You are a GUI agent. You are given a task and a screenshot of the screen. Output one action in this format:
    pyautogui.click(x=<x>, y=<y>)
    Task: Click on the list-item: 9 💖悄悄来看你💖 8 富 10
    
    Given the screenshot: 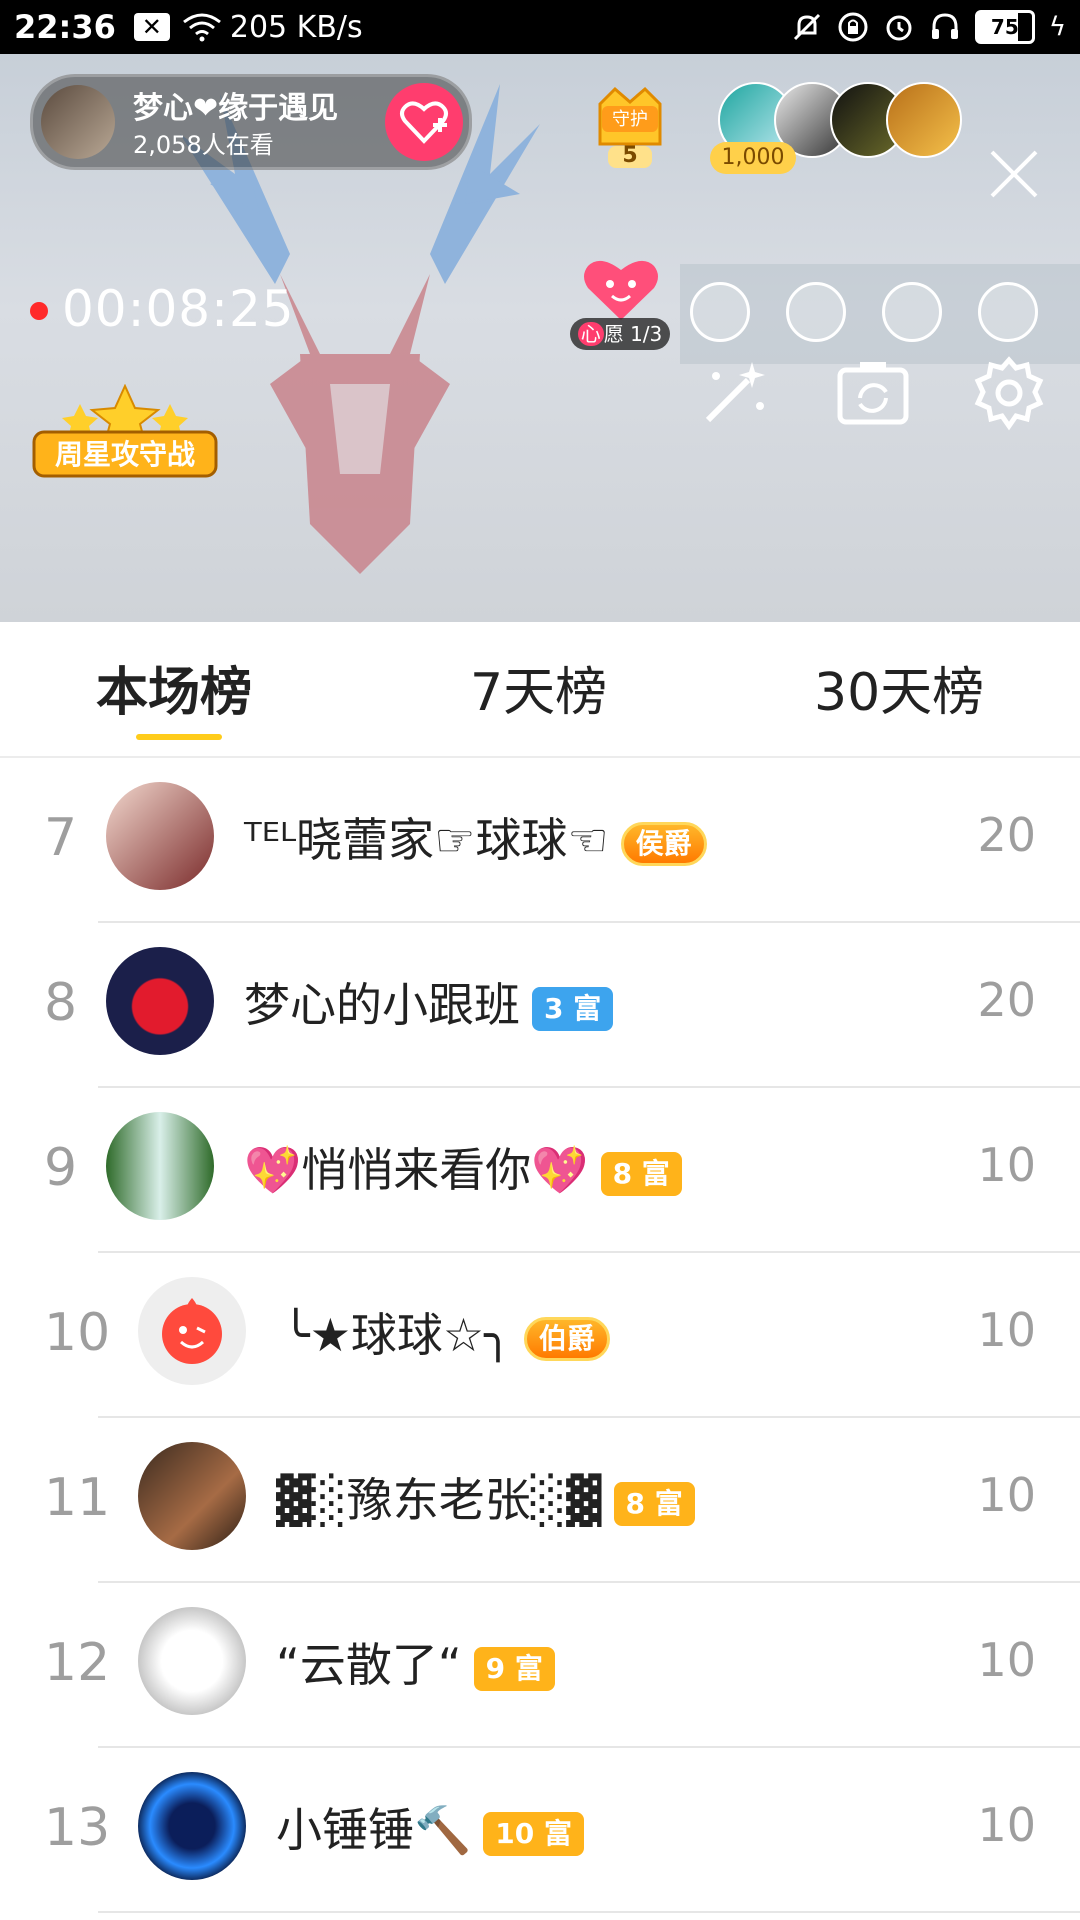 What is the action you would take?
    pyautogui.click(x=540, y=1170)
    